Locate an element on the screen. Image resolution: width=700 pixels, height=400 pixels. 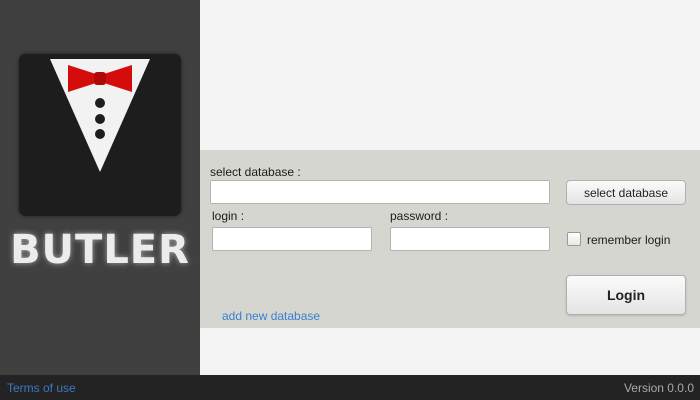
login-button: Login is located at coordinates (626, 295).